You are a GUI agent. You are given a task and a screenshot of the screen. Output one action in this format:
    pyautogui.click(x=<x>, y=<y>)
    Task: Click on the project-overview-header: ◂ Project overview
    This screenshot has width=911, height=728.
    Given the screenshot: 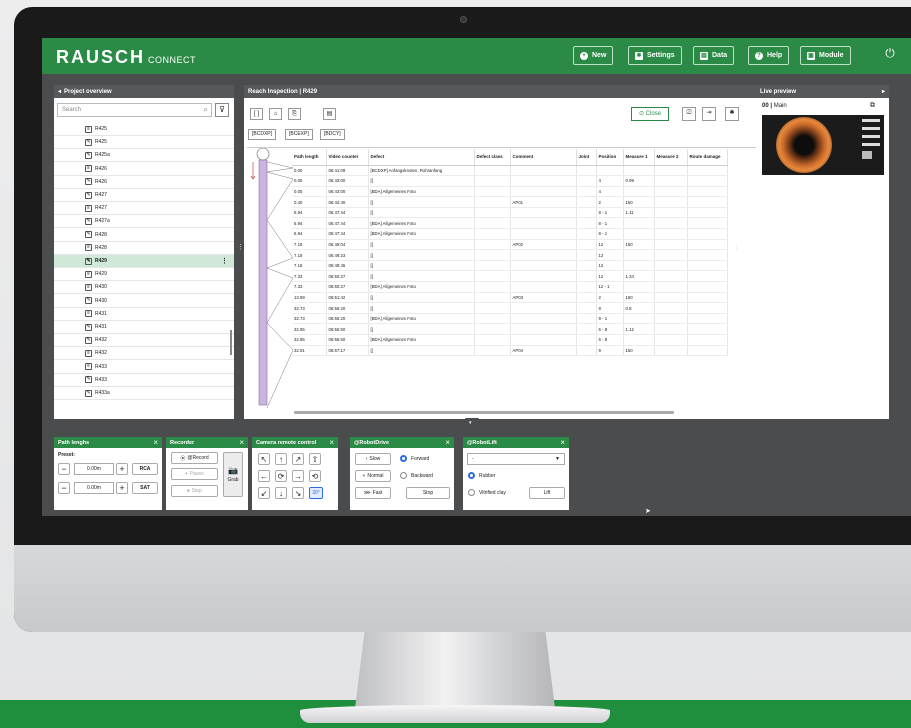 What is the action you would take?
    pyautogui.click(x=144, y=91)
    